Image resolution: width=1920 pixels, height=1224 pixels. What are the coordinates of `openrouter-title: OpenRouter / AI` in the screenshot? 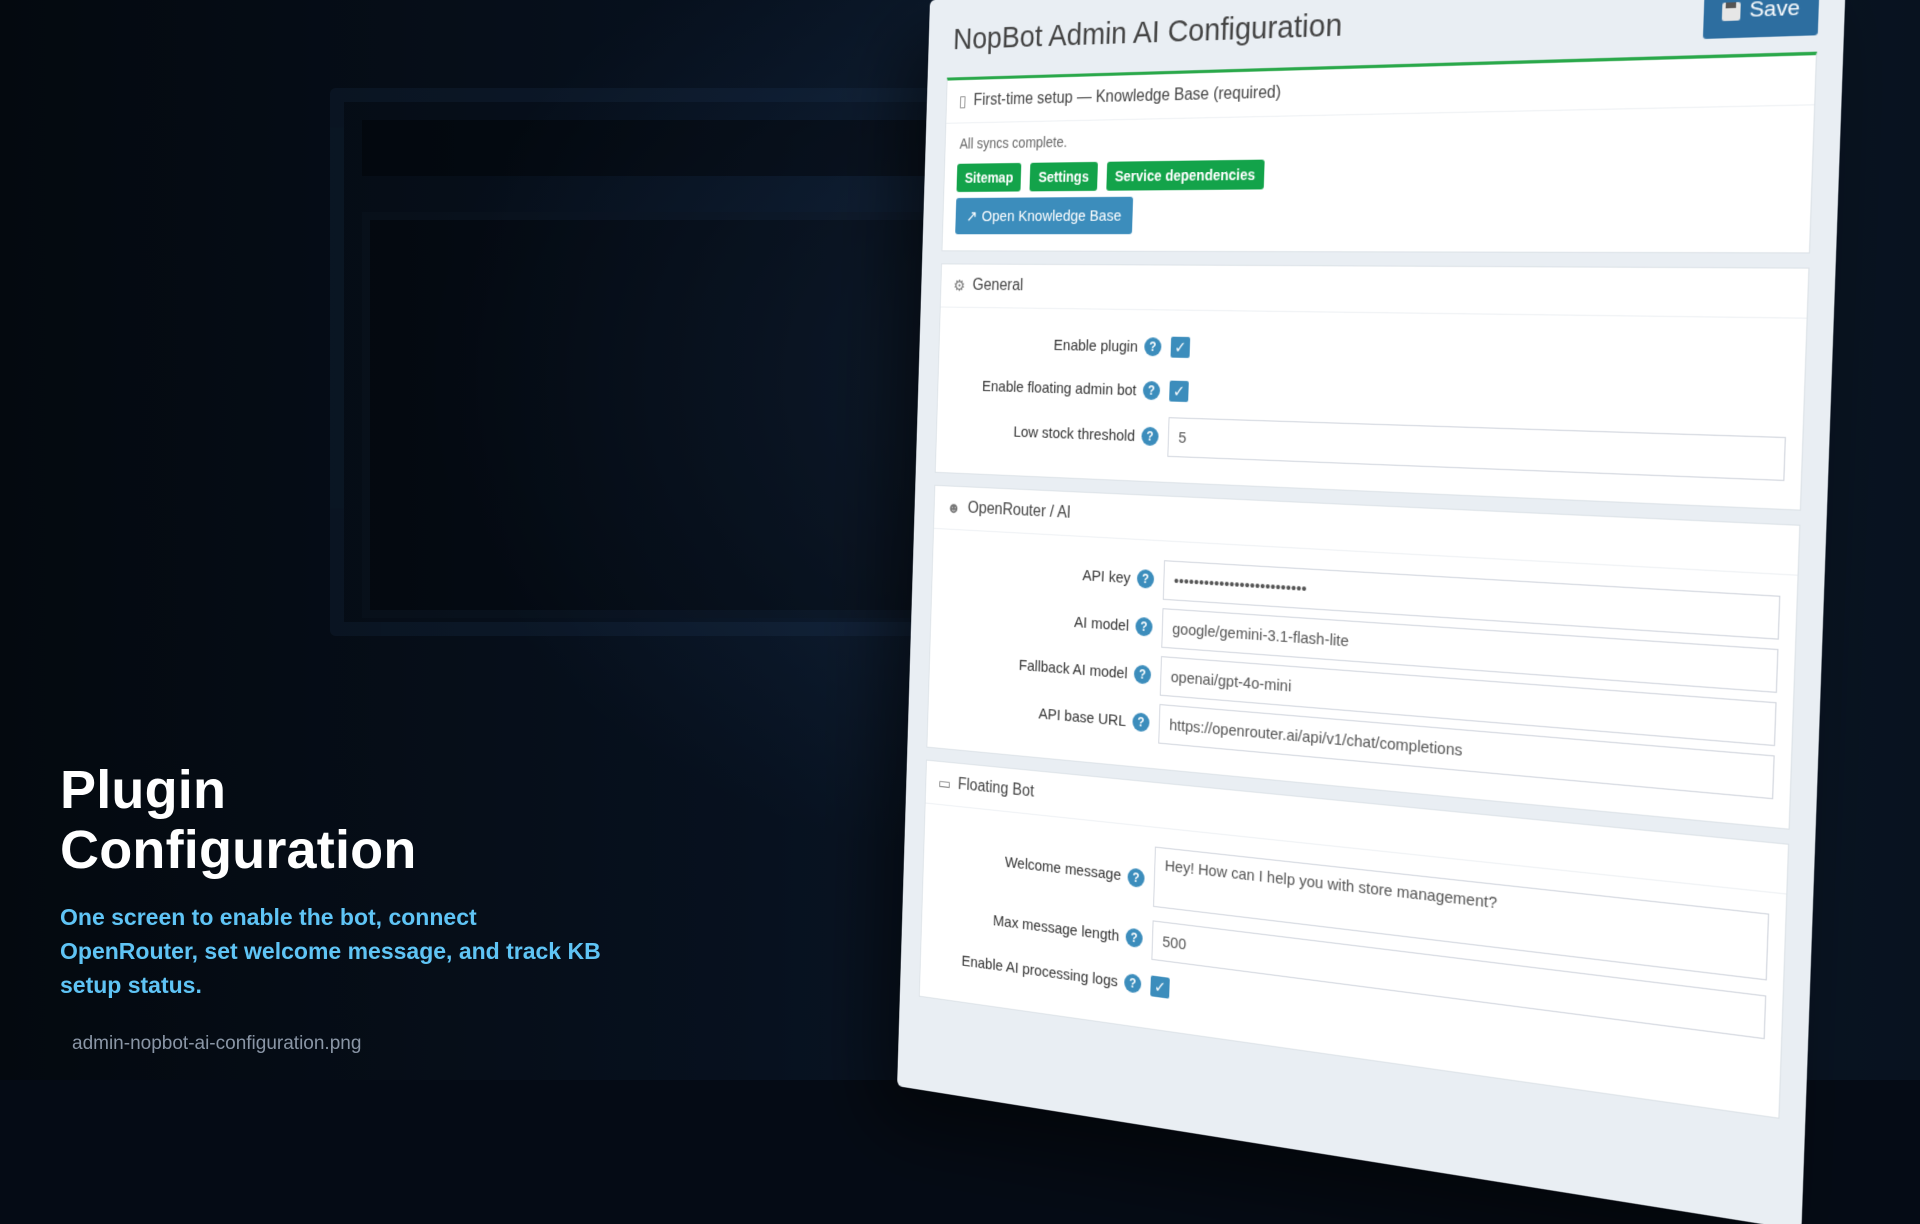 It's located at (1019, 510).